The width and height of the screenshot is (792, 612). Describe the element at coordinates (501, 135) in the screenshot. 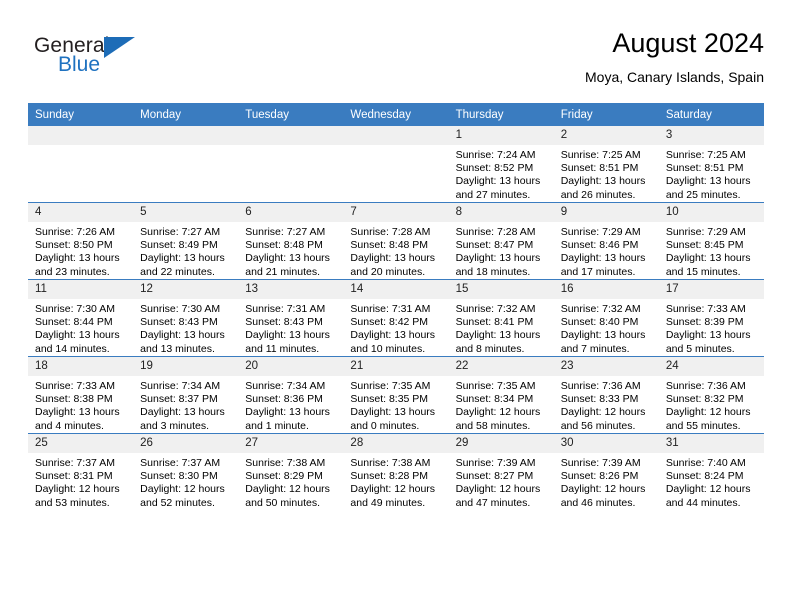

I see `day-number: 1` at that location.